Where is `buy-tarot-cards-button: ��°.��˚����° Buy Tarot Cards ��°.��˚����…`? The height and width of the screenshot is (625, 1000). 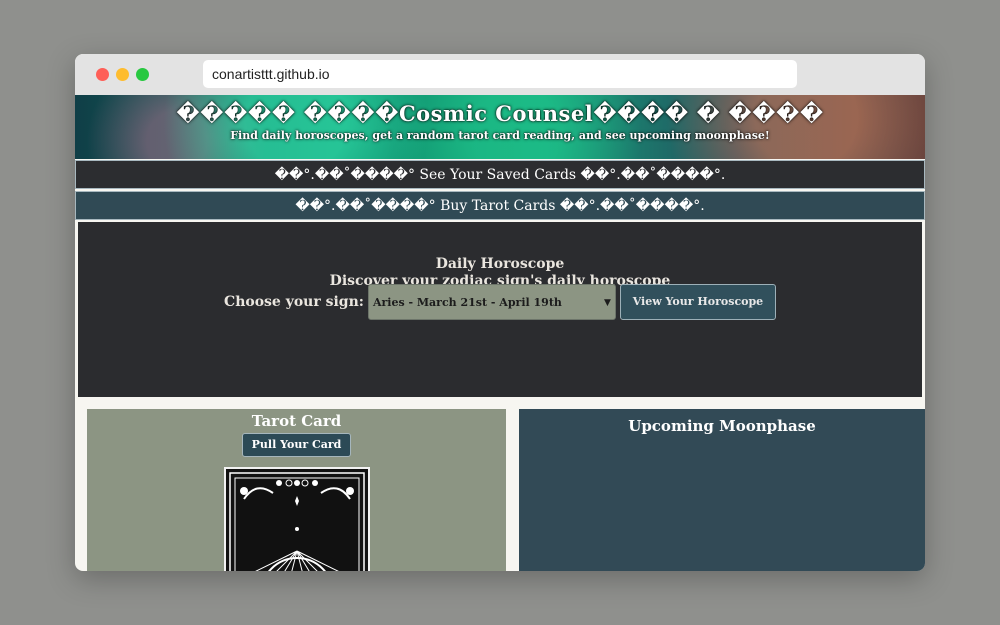 buy-tarot-cards-button: ��°.��˚����° Buy Tarot Cards ��°.��˚����… is located at coordinates (500, 205).